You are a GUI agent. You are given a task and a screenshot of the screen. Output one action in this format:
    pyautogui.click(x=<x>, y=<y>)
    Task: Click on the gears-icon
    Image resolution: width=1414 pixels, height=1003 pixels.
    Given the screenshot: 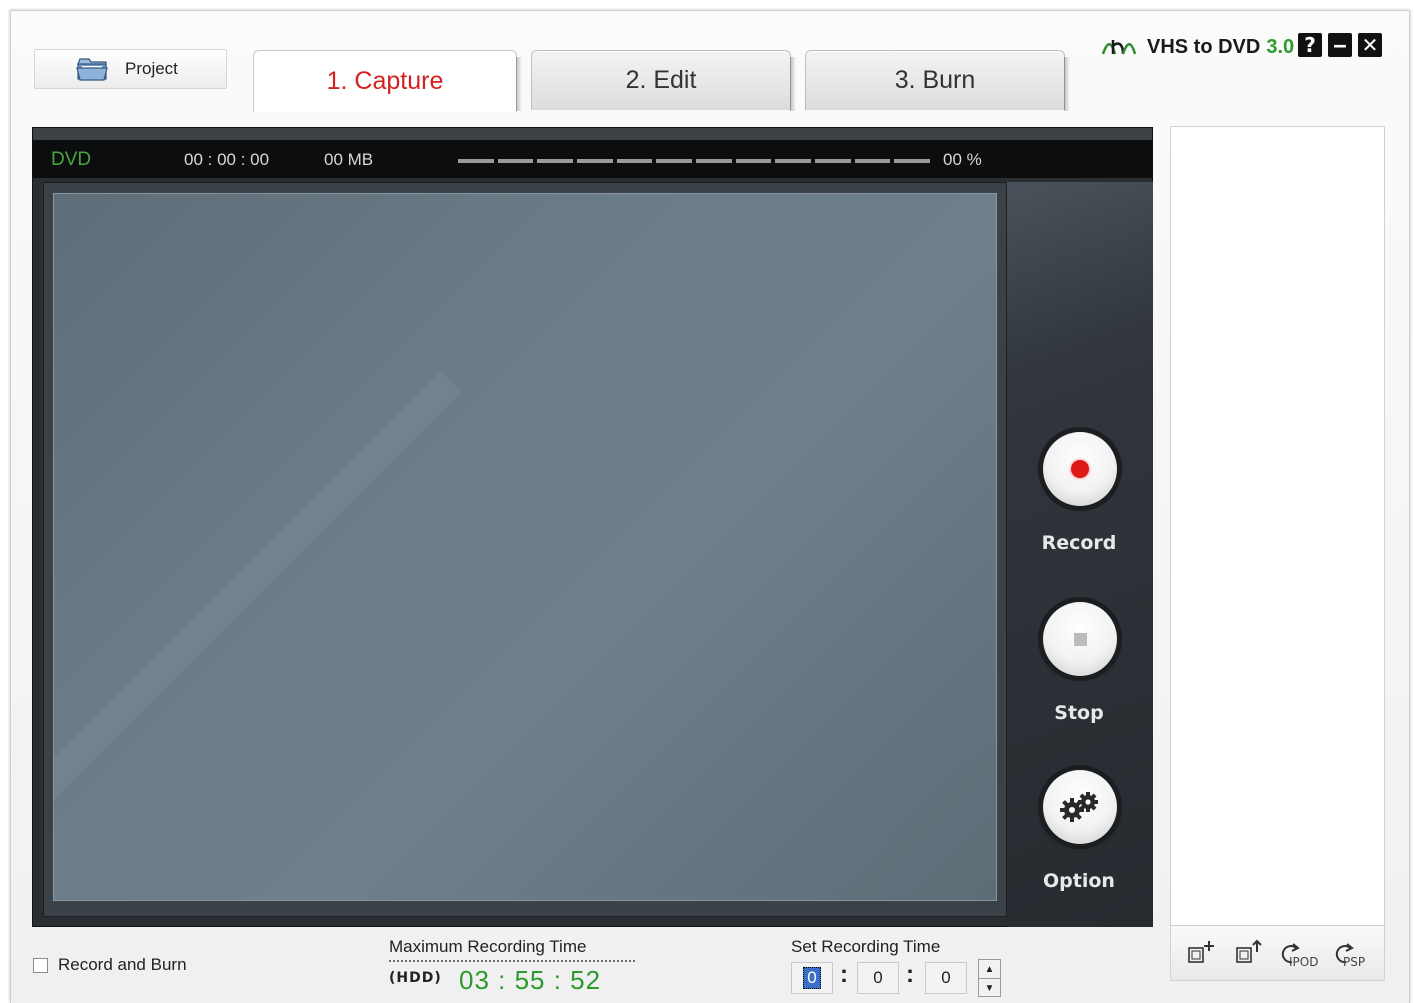 What is the action you would take?
    pyautogui.click(x=1079, y=807)
    